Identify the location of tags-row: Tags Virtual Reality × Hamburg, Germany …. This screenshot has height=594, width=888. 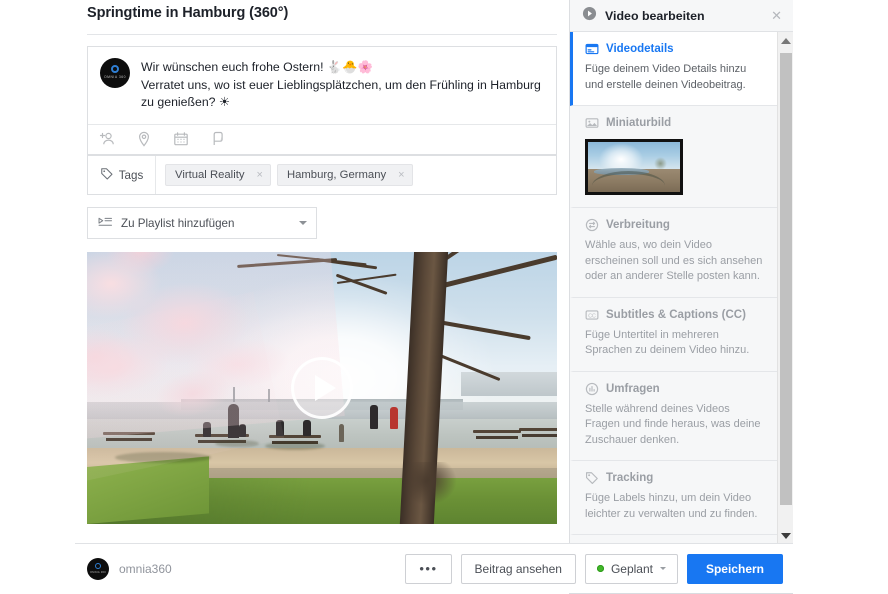
(322, 175).